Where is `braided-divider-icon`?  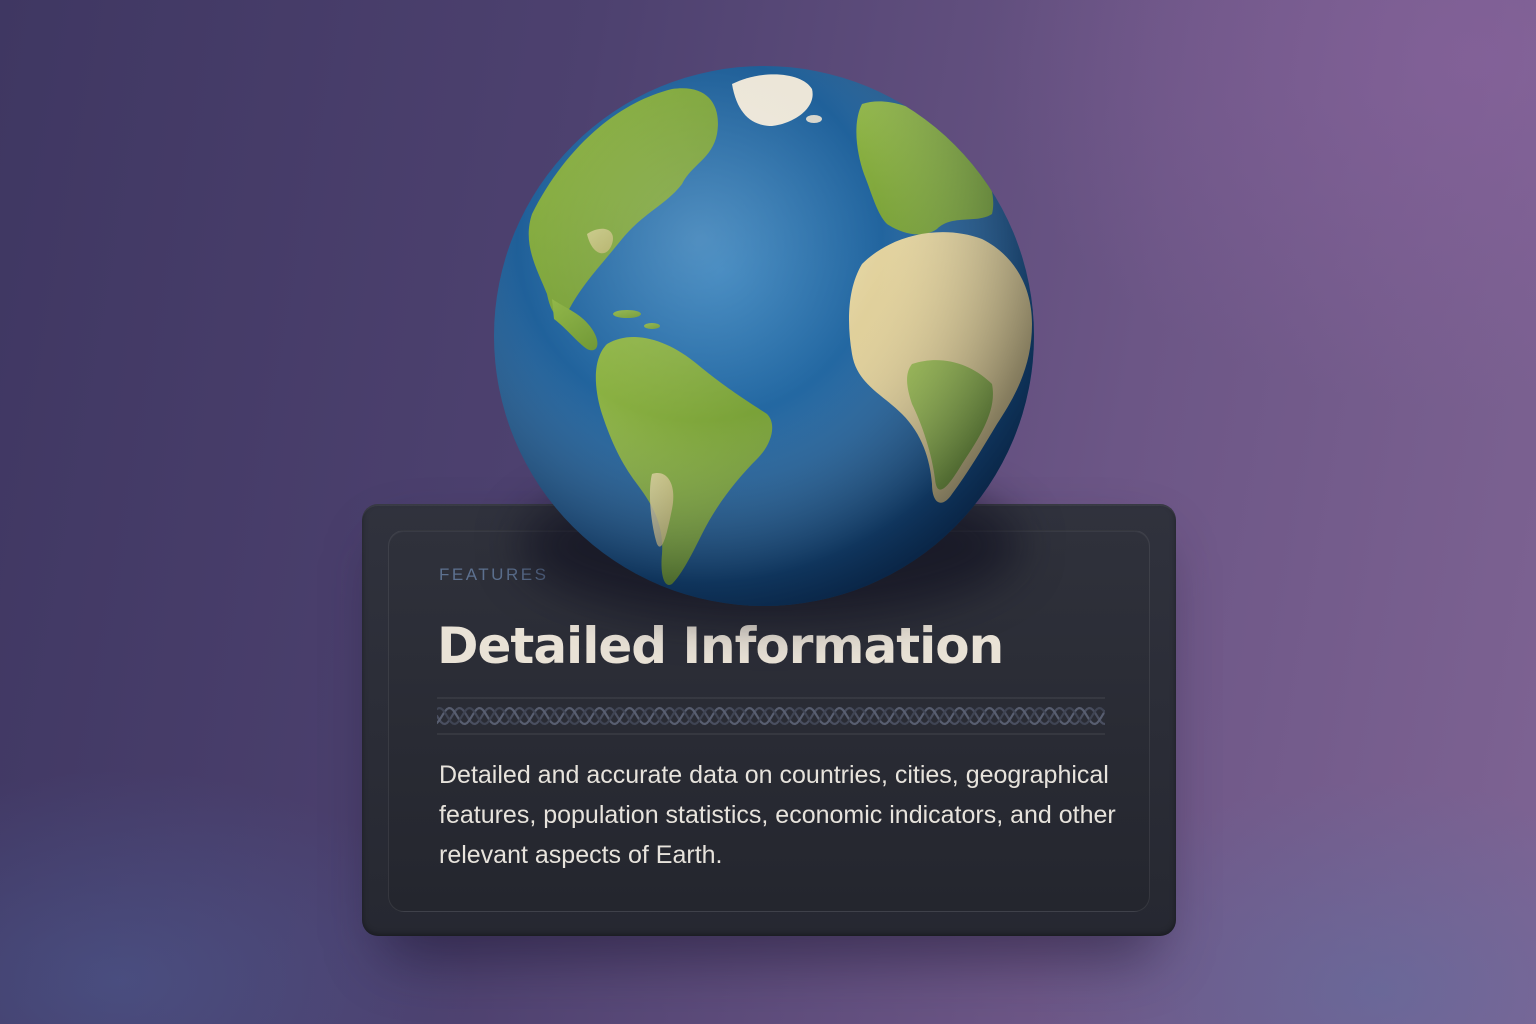 braided-divider-icon is located at coordinates (771, 716).